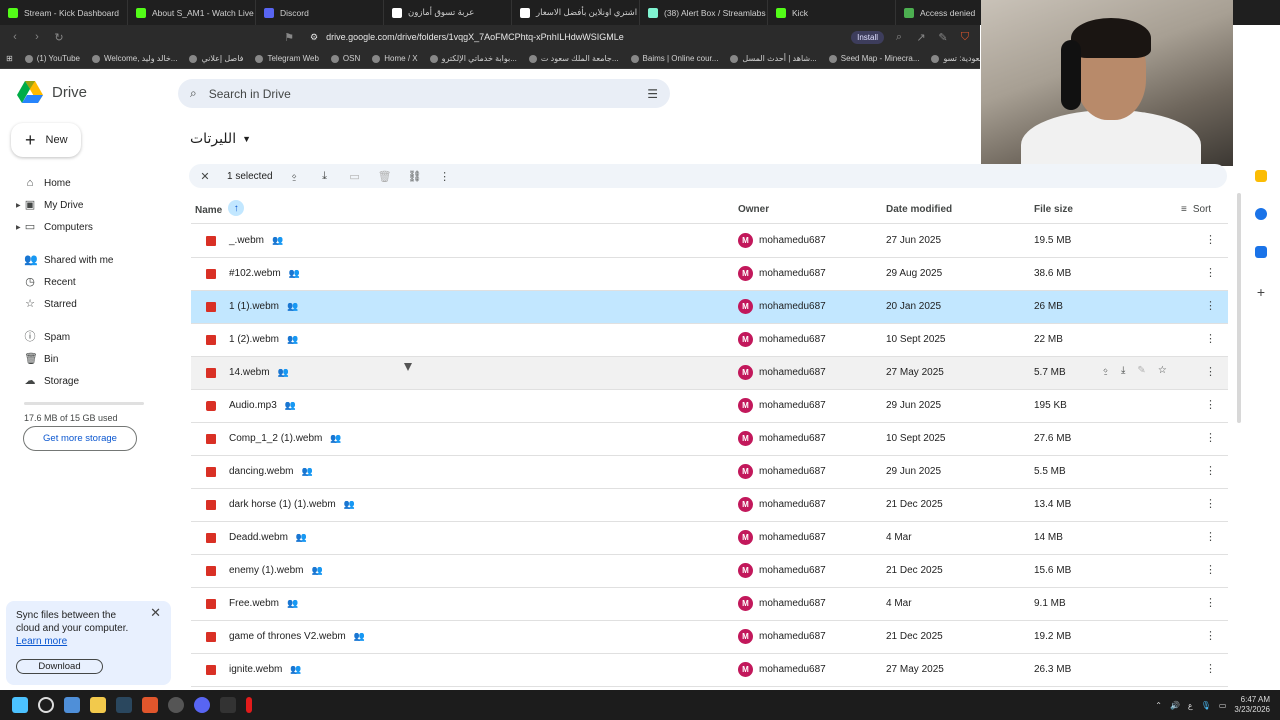  I want to click on rename-icon: ✎, so click(1141, 370).